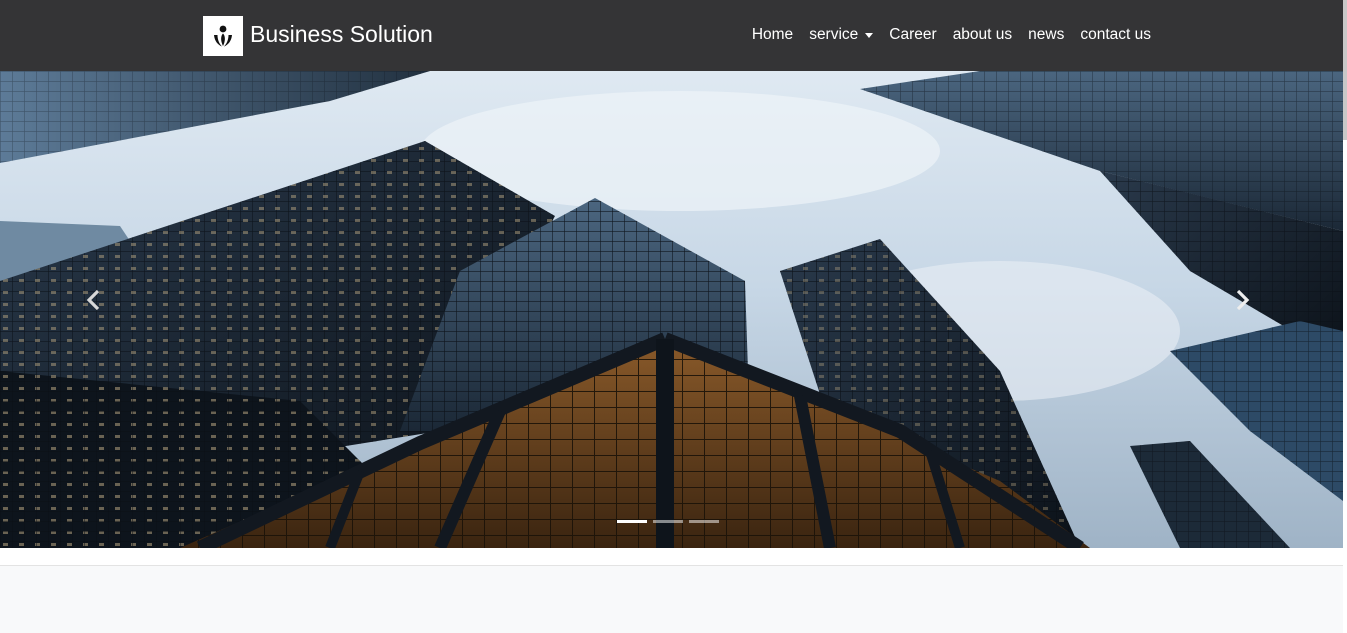  Describe the element at coordinates (1242, 300) in the screenshot. I see `chevron-right-icon` at that location.